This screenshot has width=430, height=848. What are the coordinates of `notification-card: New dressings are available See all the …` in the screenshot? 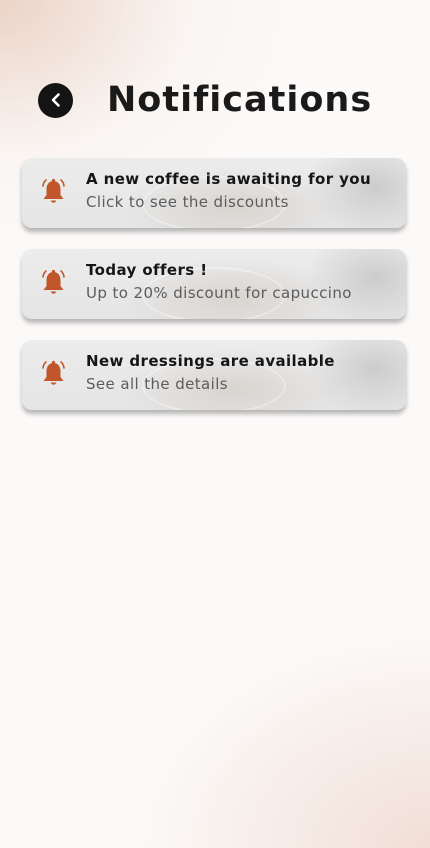 It's located at (214, 375).